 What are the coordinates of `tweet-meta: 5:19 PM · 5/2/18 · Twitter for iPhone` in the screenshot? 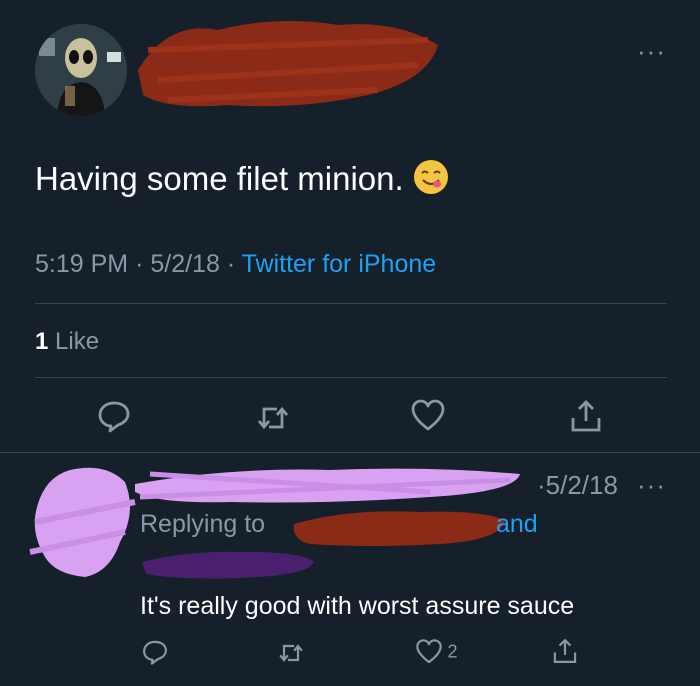 It's located at (235, 264).